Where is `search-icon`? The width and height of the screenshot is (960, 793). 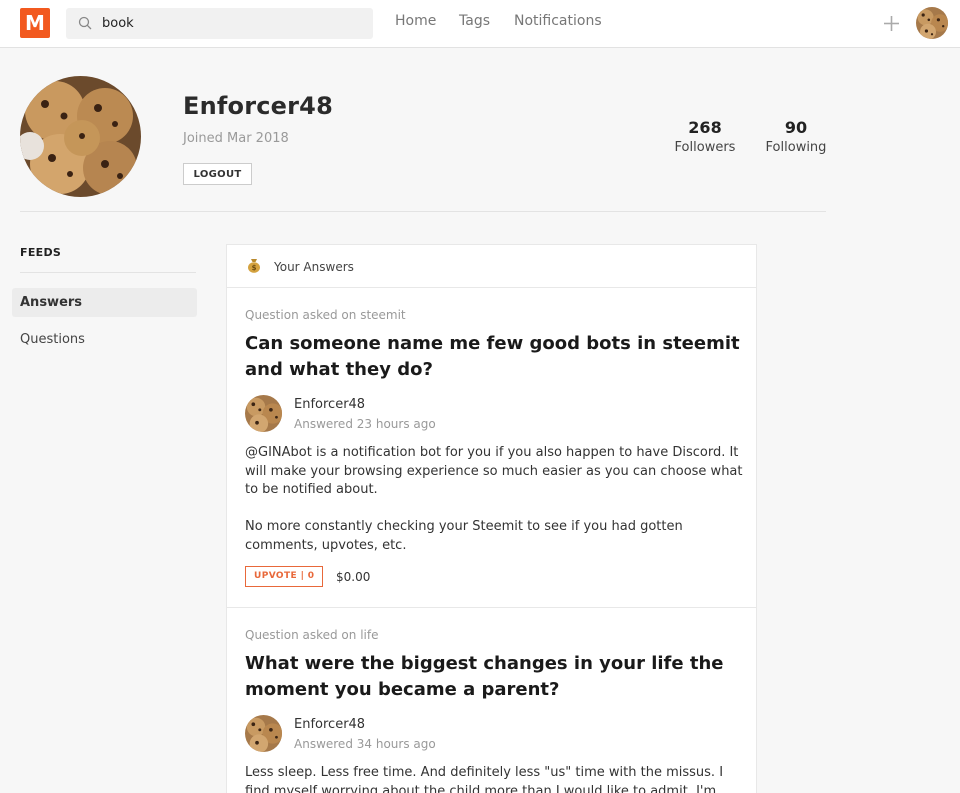
search-icon is located at coordinates (85, 23).